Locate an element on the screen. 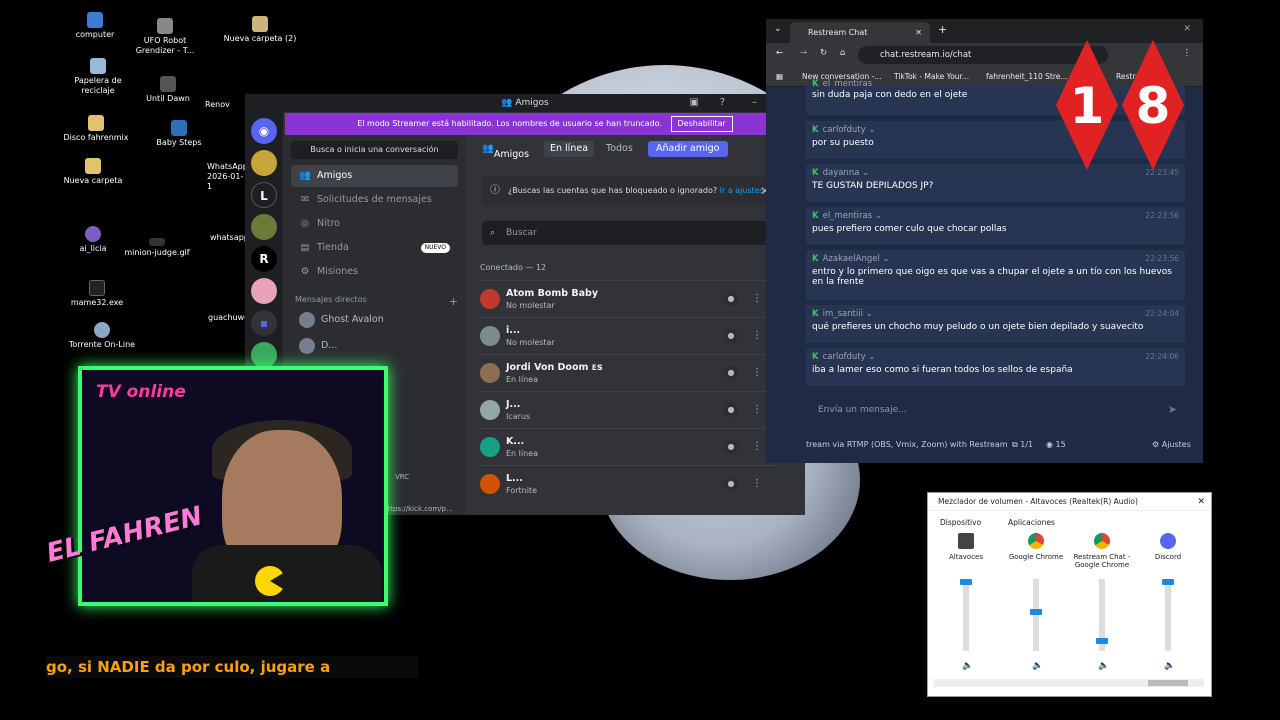 This screenshot has width=1280, height=720. chat-message-input: Envía un mensaje... ➤ is located at coordinates (995, 410).